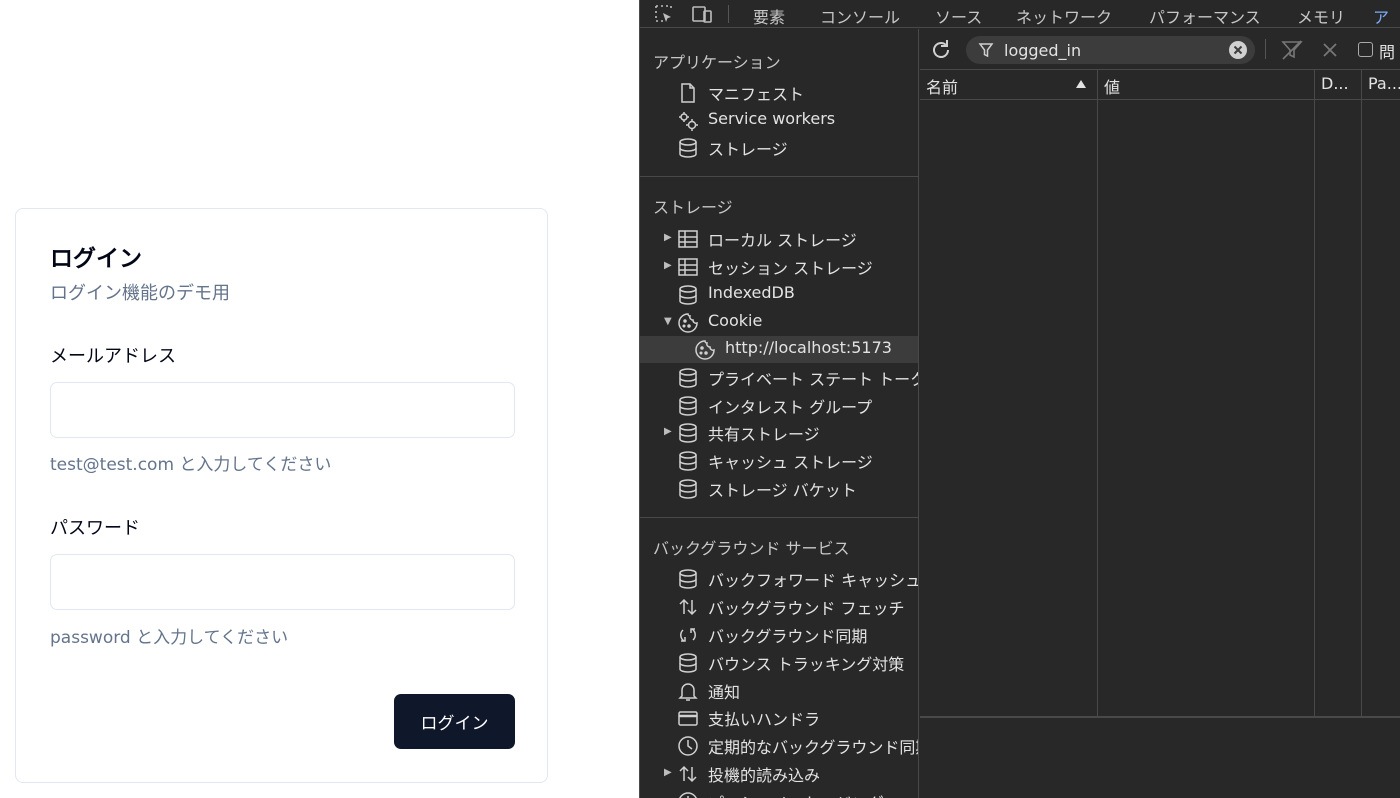 Image resolution: width=1400 pixels, height=798 pixels. What do you see at coordinates (1081, 84) in the screenshot?
I see `sort-ascending-icon` at bounding box center [1081, 84].